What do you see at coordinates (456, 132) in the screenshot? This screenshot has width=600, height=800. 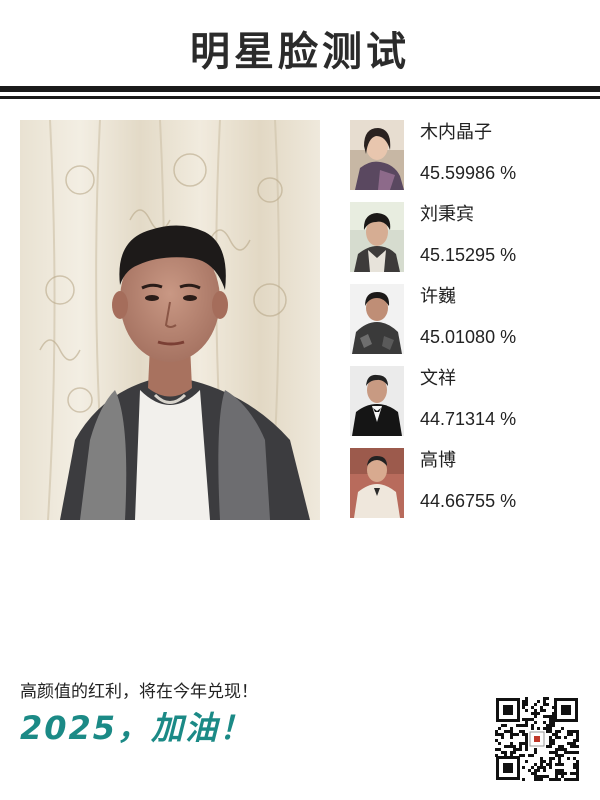 I see `celebrity-name: 木内晶子` at bounding box center [456, 132].